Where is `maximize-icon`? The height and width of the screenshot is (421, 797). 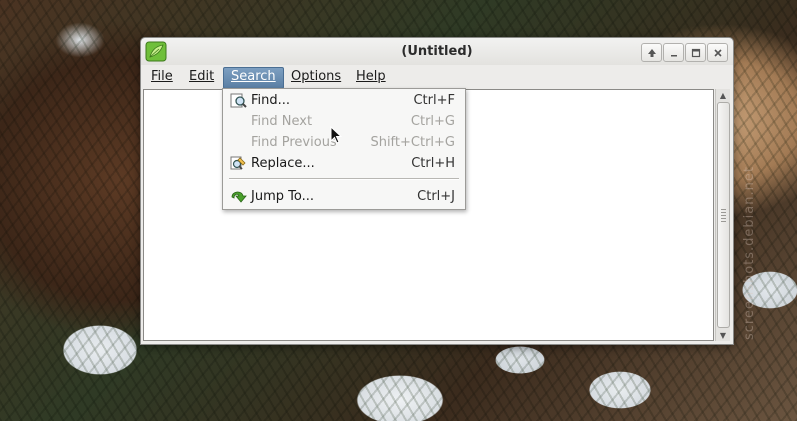
maximize-icon is located at coordinates (695, 52).